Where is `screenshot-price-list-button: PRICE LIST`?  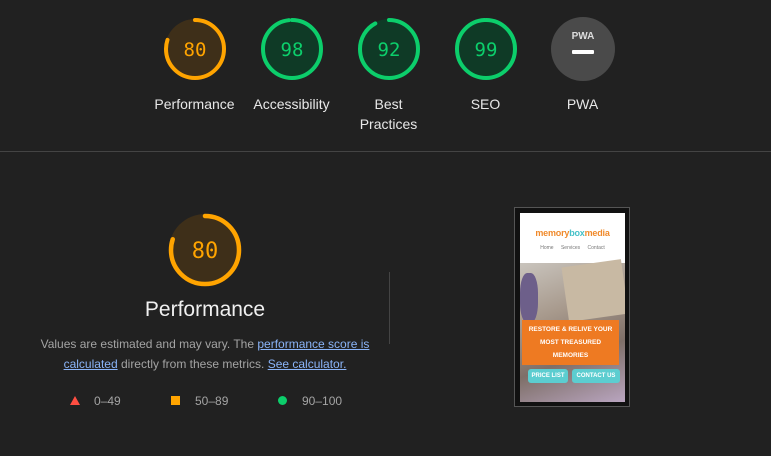
screenshot-price-list-button: PRICE LIST is located at coordinates (548, 376).